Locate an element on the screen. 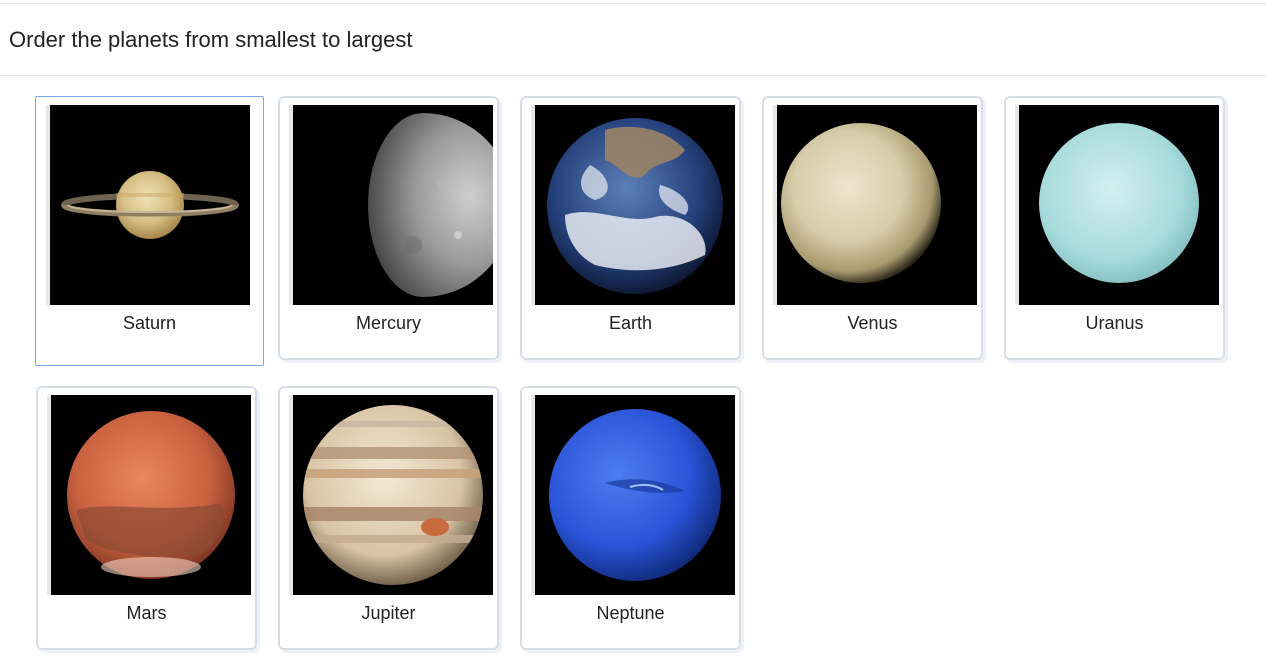 This screenshot has height=666, width=1266. planet-card-jupiter: Jupiter is located at coordinates (388, 518).